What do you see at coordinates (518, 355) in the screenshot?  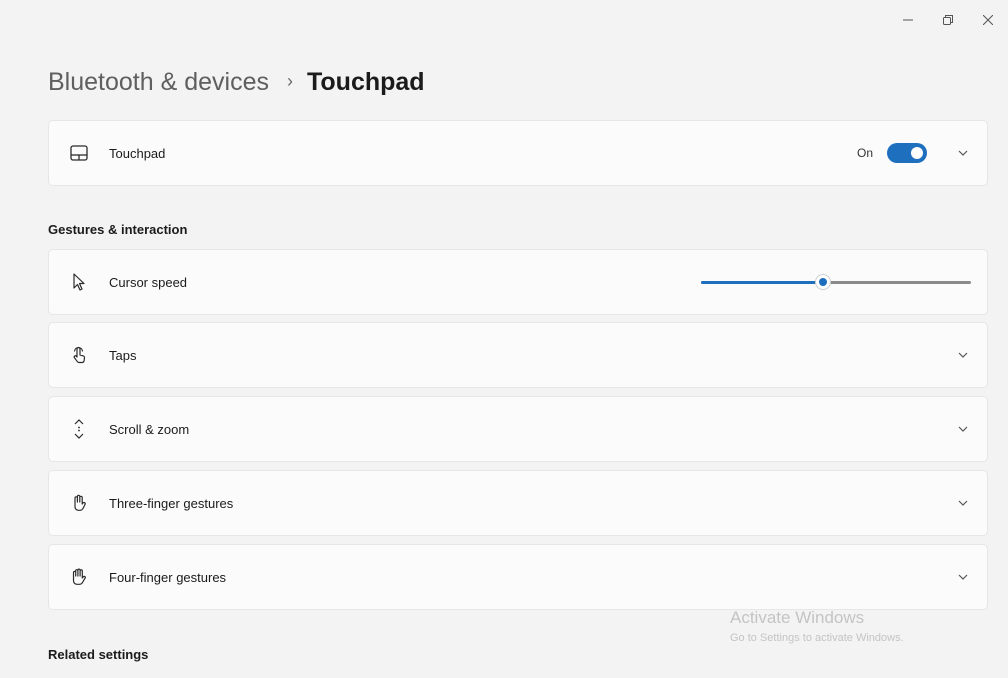 I see `taps-card: Taps` at bounding box center [518, 355].